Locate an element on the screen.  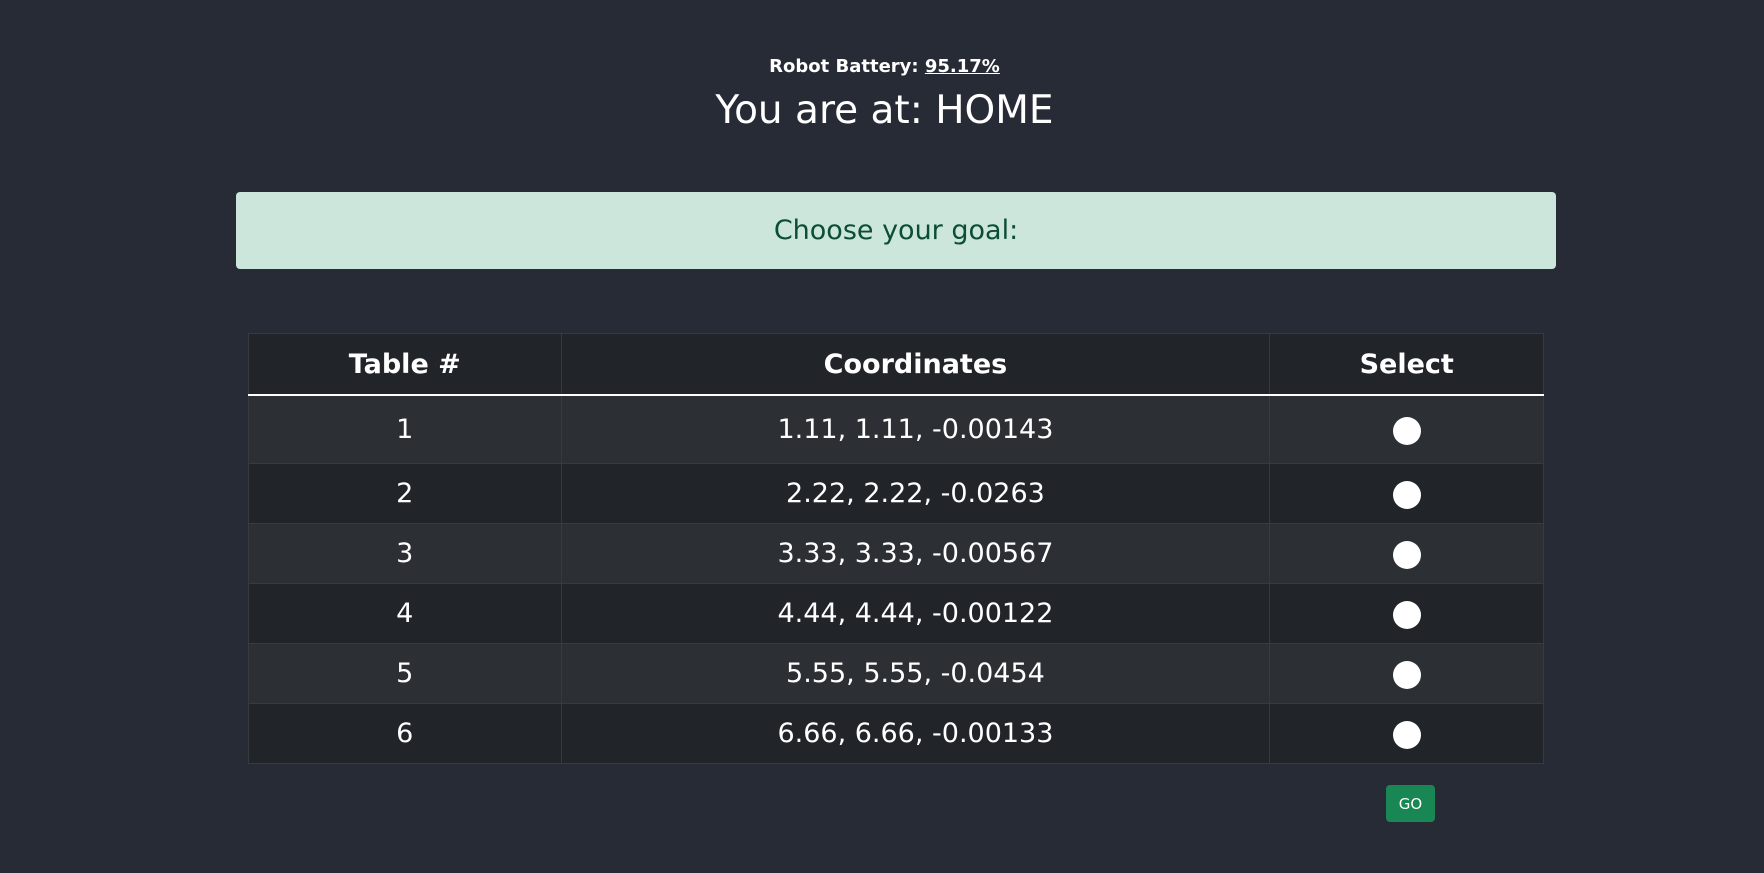
battery-percentage: 95.17% is located at coordinates (962, 66).